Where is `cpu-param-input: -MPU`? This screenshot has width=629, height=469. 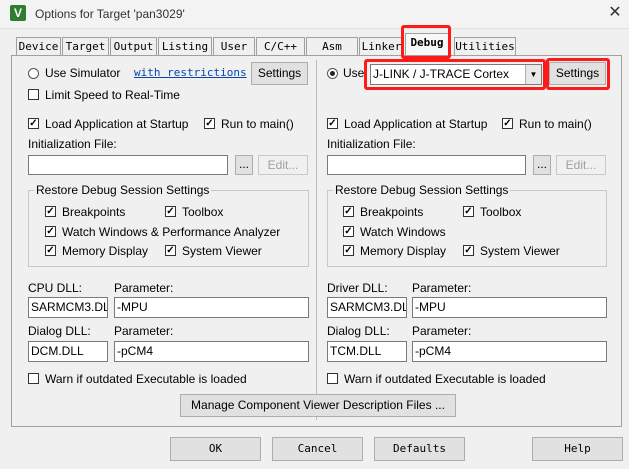
cpu-param-input: -MPU is located at coordinates (211, 307).